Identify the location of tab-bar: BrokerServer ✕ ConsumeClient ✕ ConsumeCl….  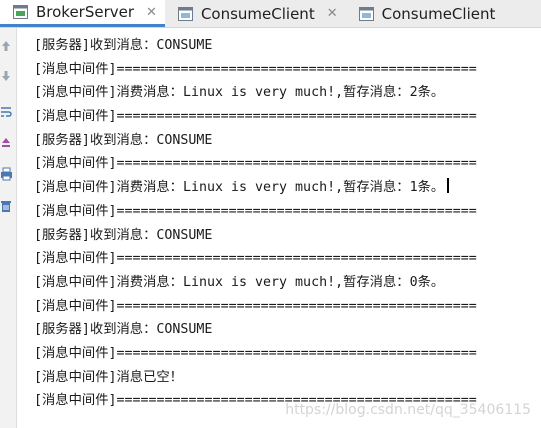
(270, 14).